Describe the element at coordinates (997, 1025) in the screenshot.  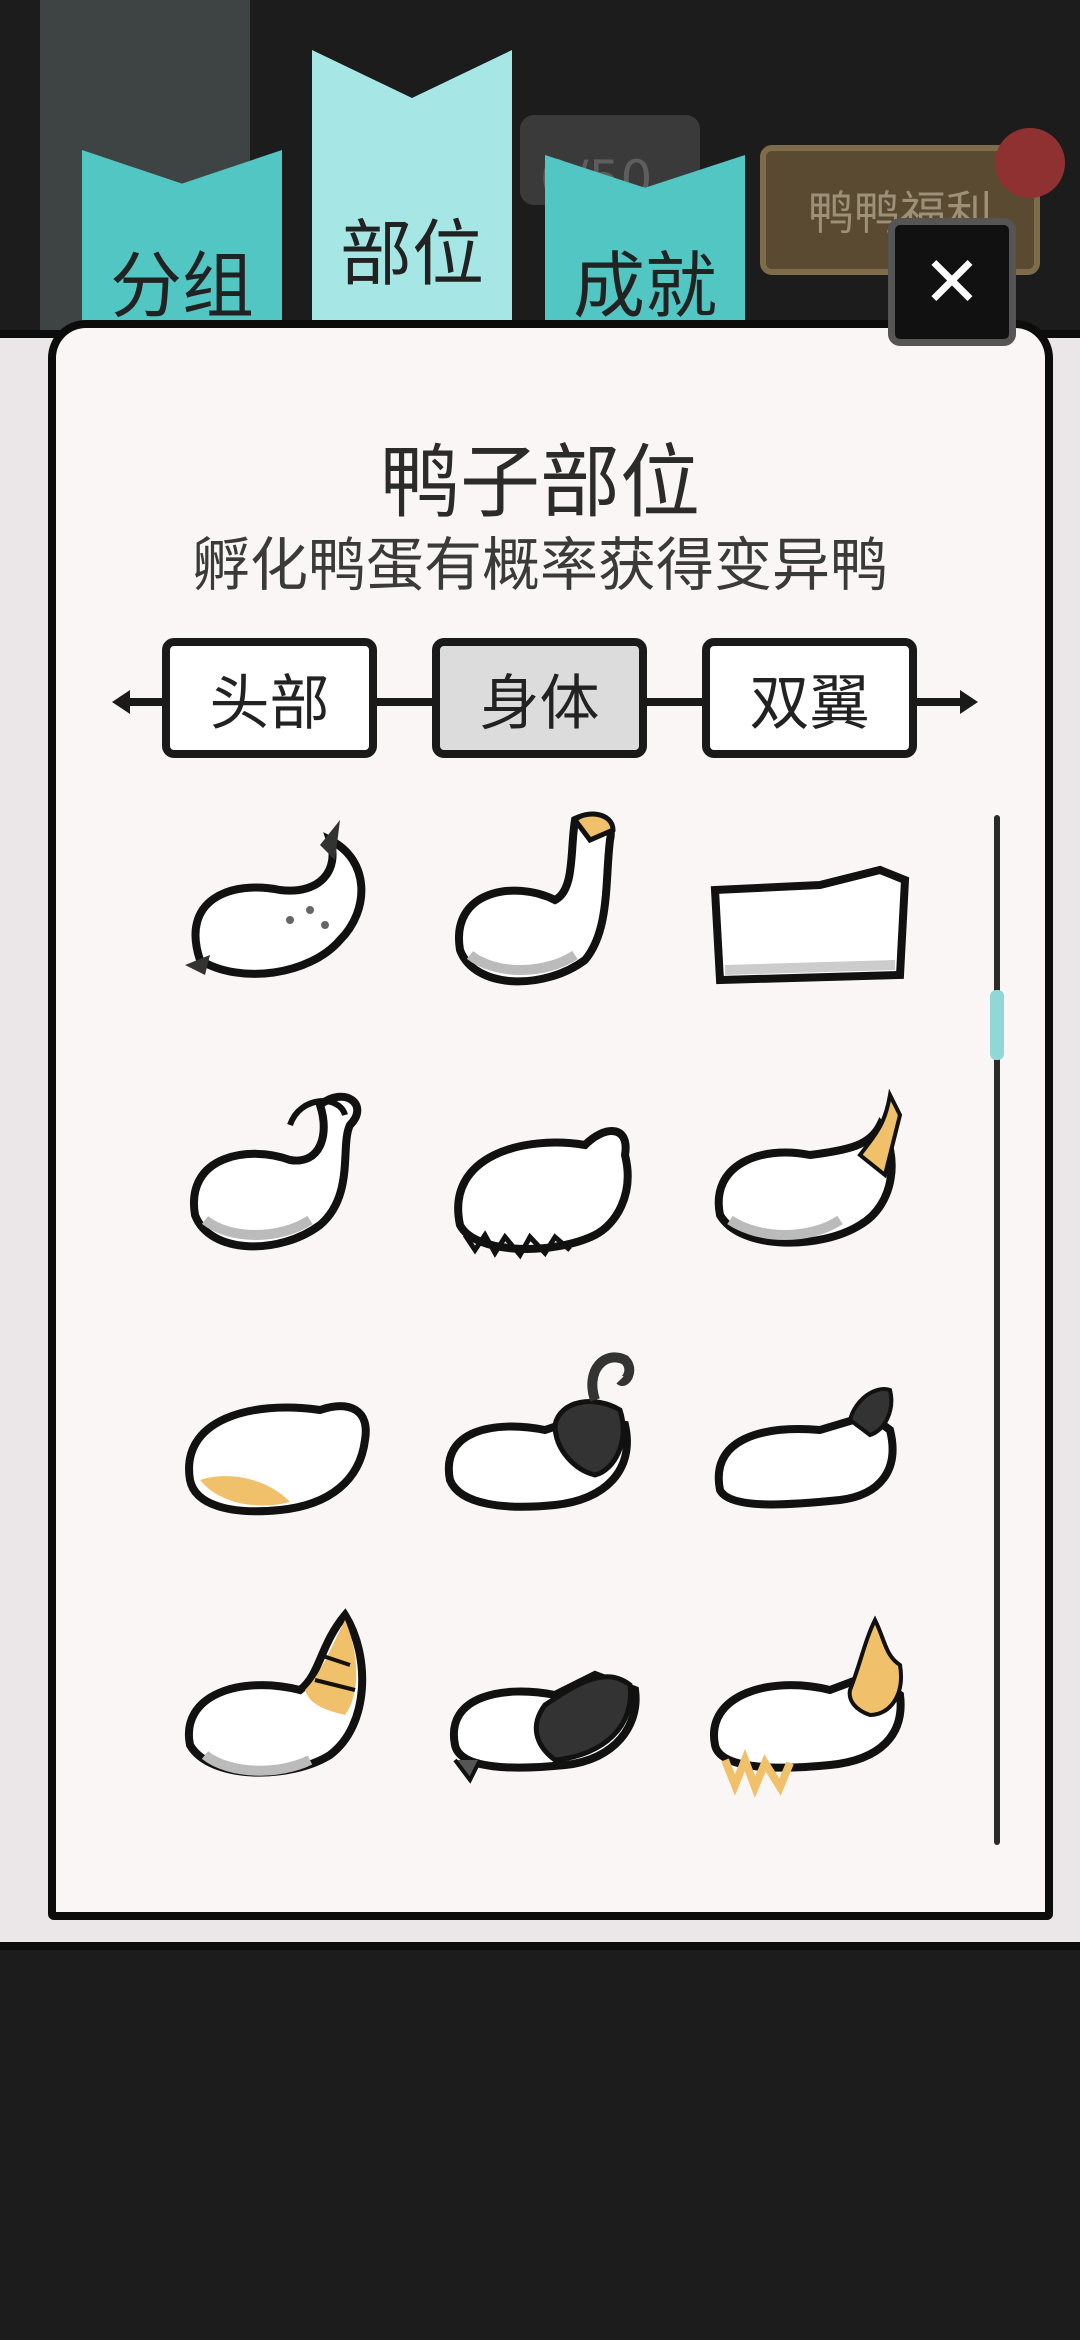
I see `scrollbar-thumb` at that location.